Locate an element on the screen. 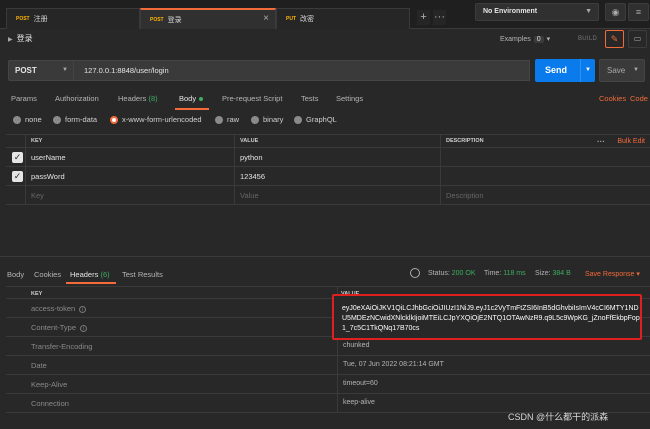  build-label: BUILD is located at coordinates (587, 39).